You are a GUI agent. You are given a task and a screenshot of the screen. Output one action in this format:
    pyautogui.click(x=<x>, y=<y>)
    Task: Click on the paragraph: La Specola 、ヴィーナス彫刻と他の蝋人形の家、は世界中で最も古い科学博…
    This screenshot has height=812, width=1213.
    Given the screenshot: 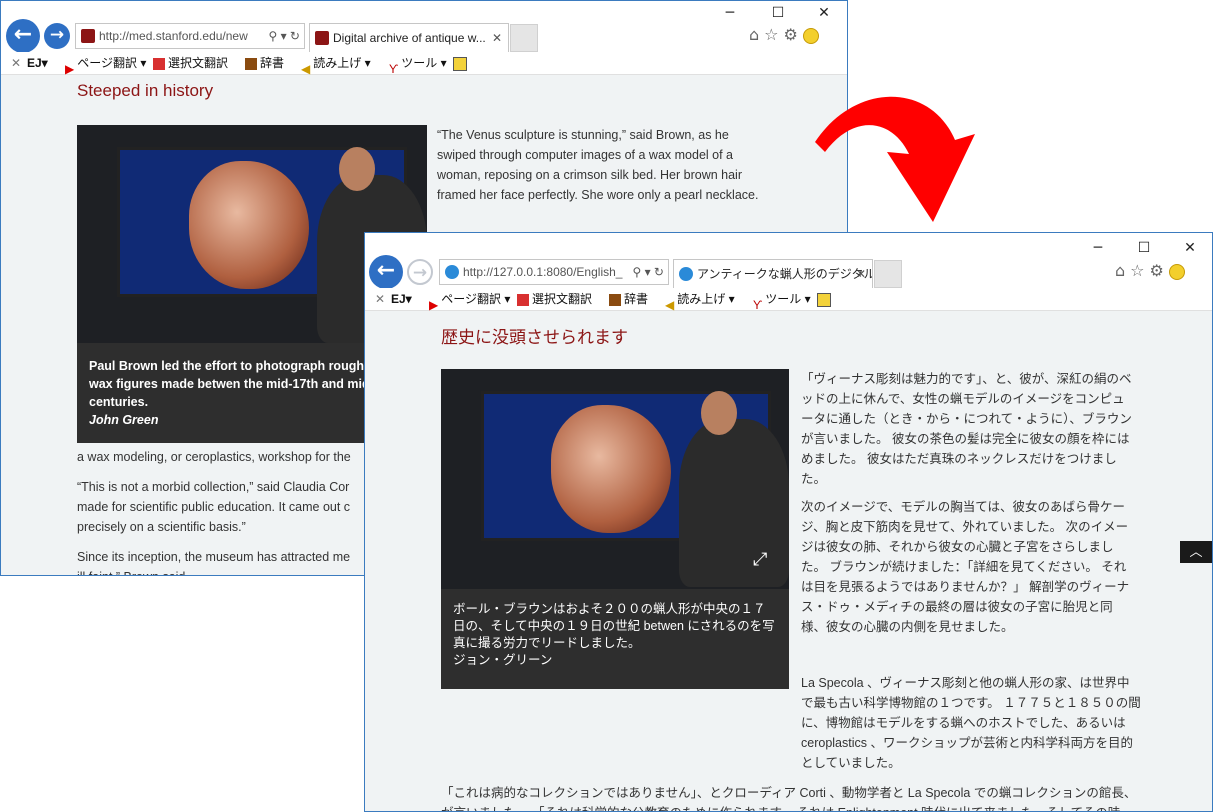 What is the action you would take?
    pyautogui.click(x=971, y=723)
    